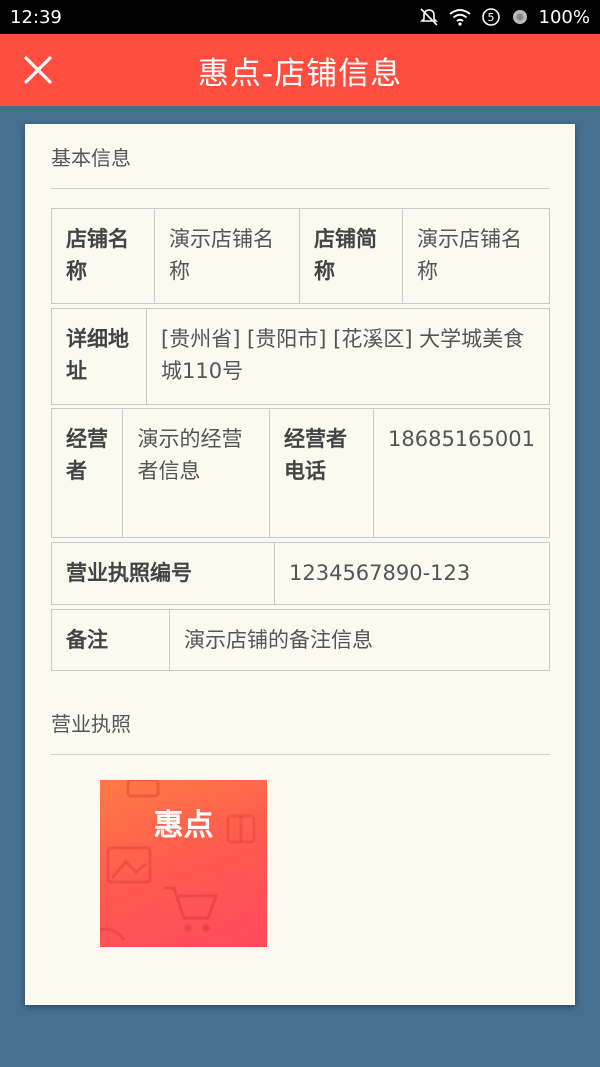 The height and width of the screenshot is (1067, 600). Describe the element at coordinates (91, 158) in the screenshot. I see `basic-info-title: 基本信息` at that location.